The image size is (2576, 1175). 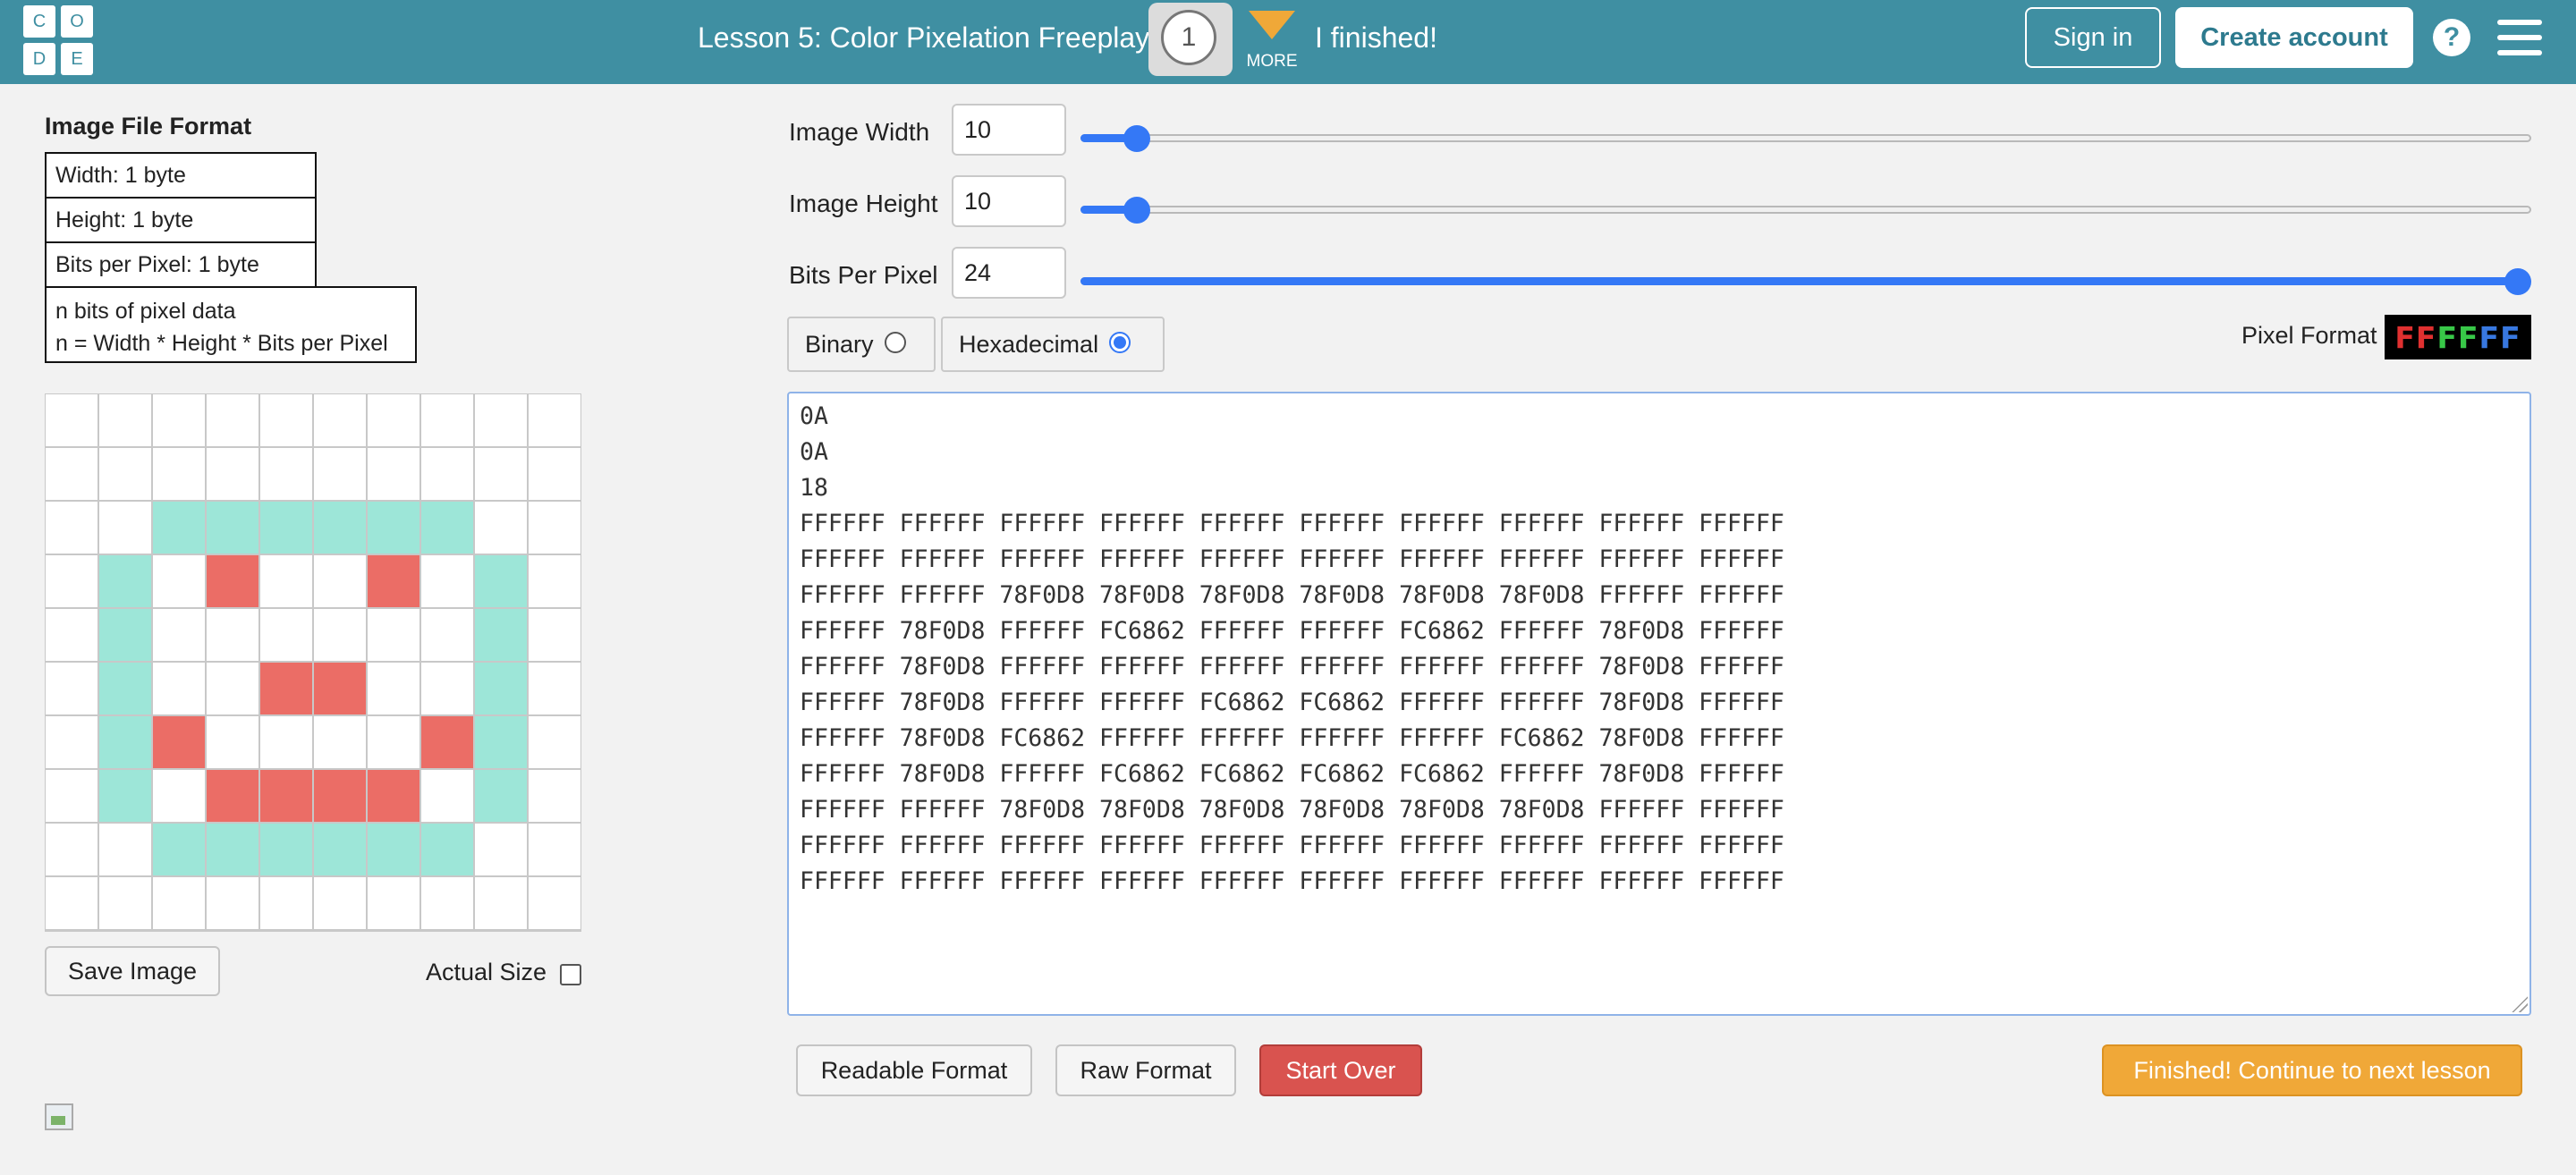 What do you see at coordinates (2312, 1070) in the screenshot?
I see `continue-next-lesson-button: Finished! Continue to next lesson` at bounding box center [2312, 1070].